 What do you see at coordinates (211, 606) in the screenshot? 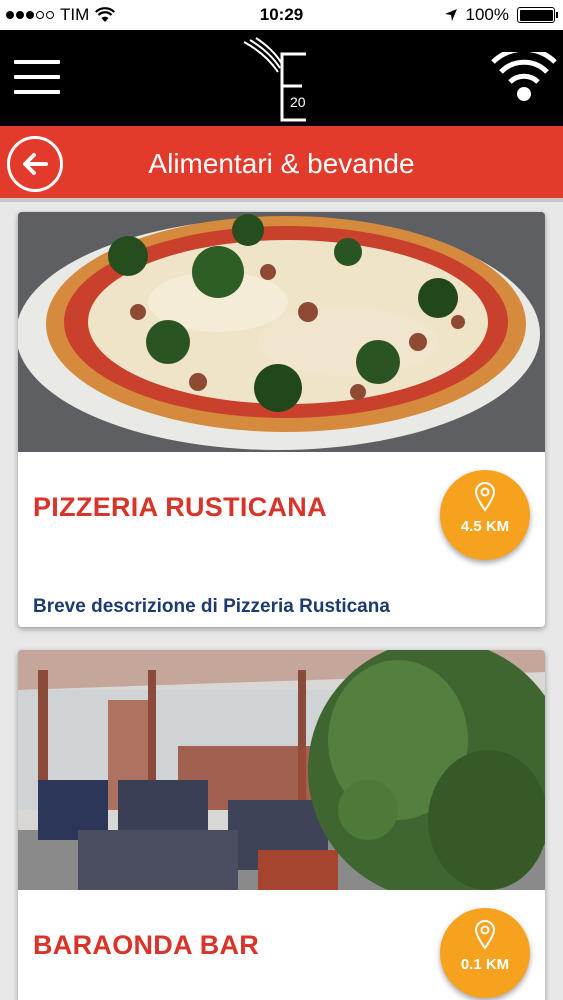
I see `listing-description: Breve descrizione di Pizzeria Rusticana` at bounding box center [211, 606].